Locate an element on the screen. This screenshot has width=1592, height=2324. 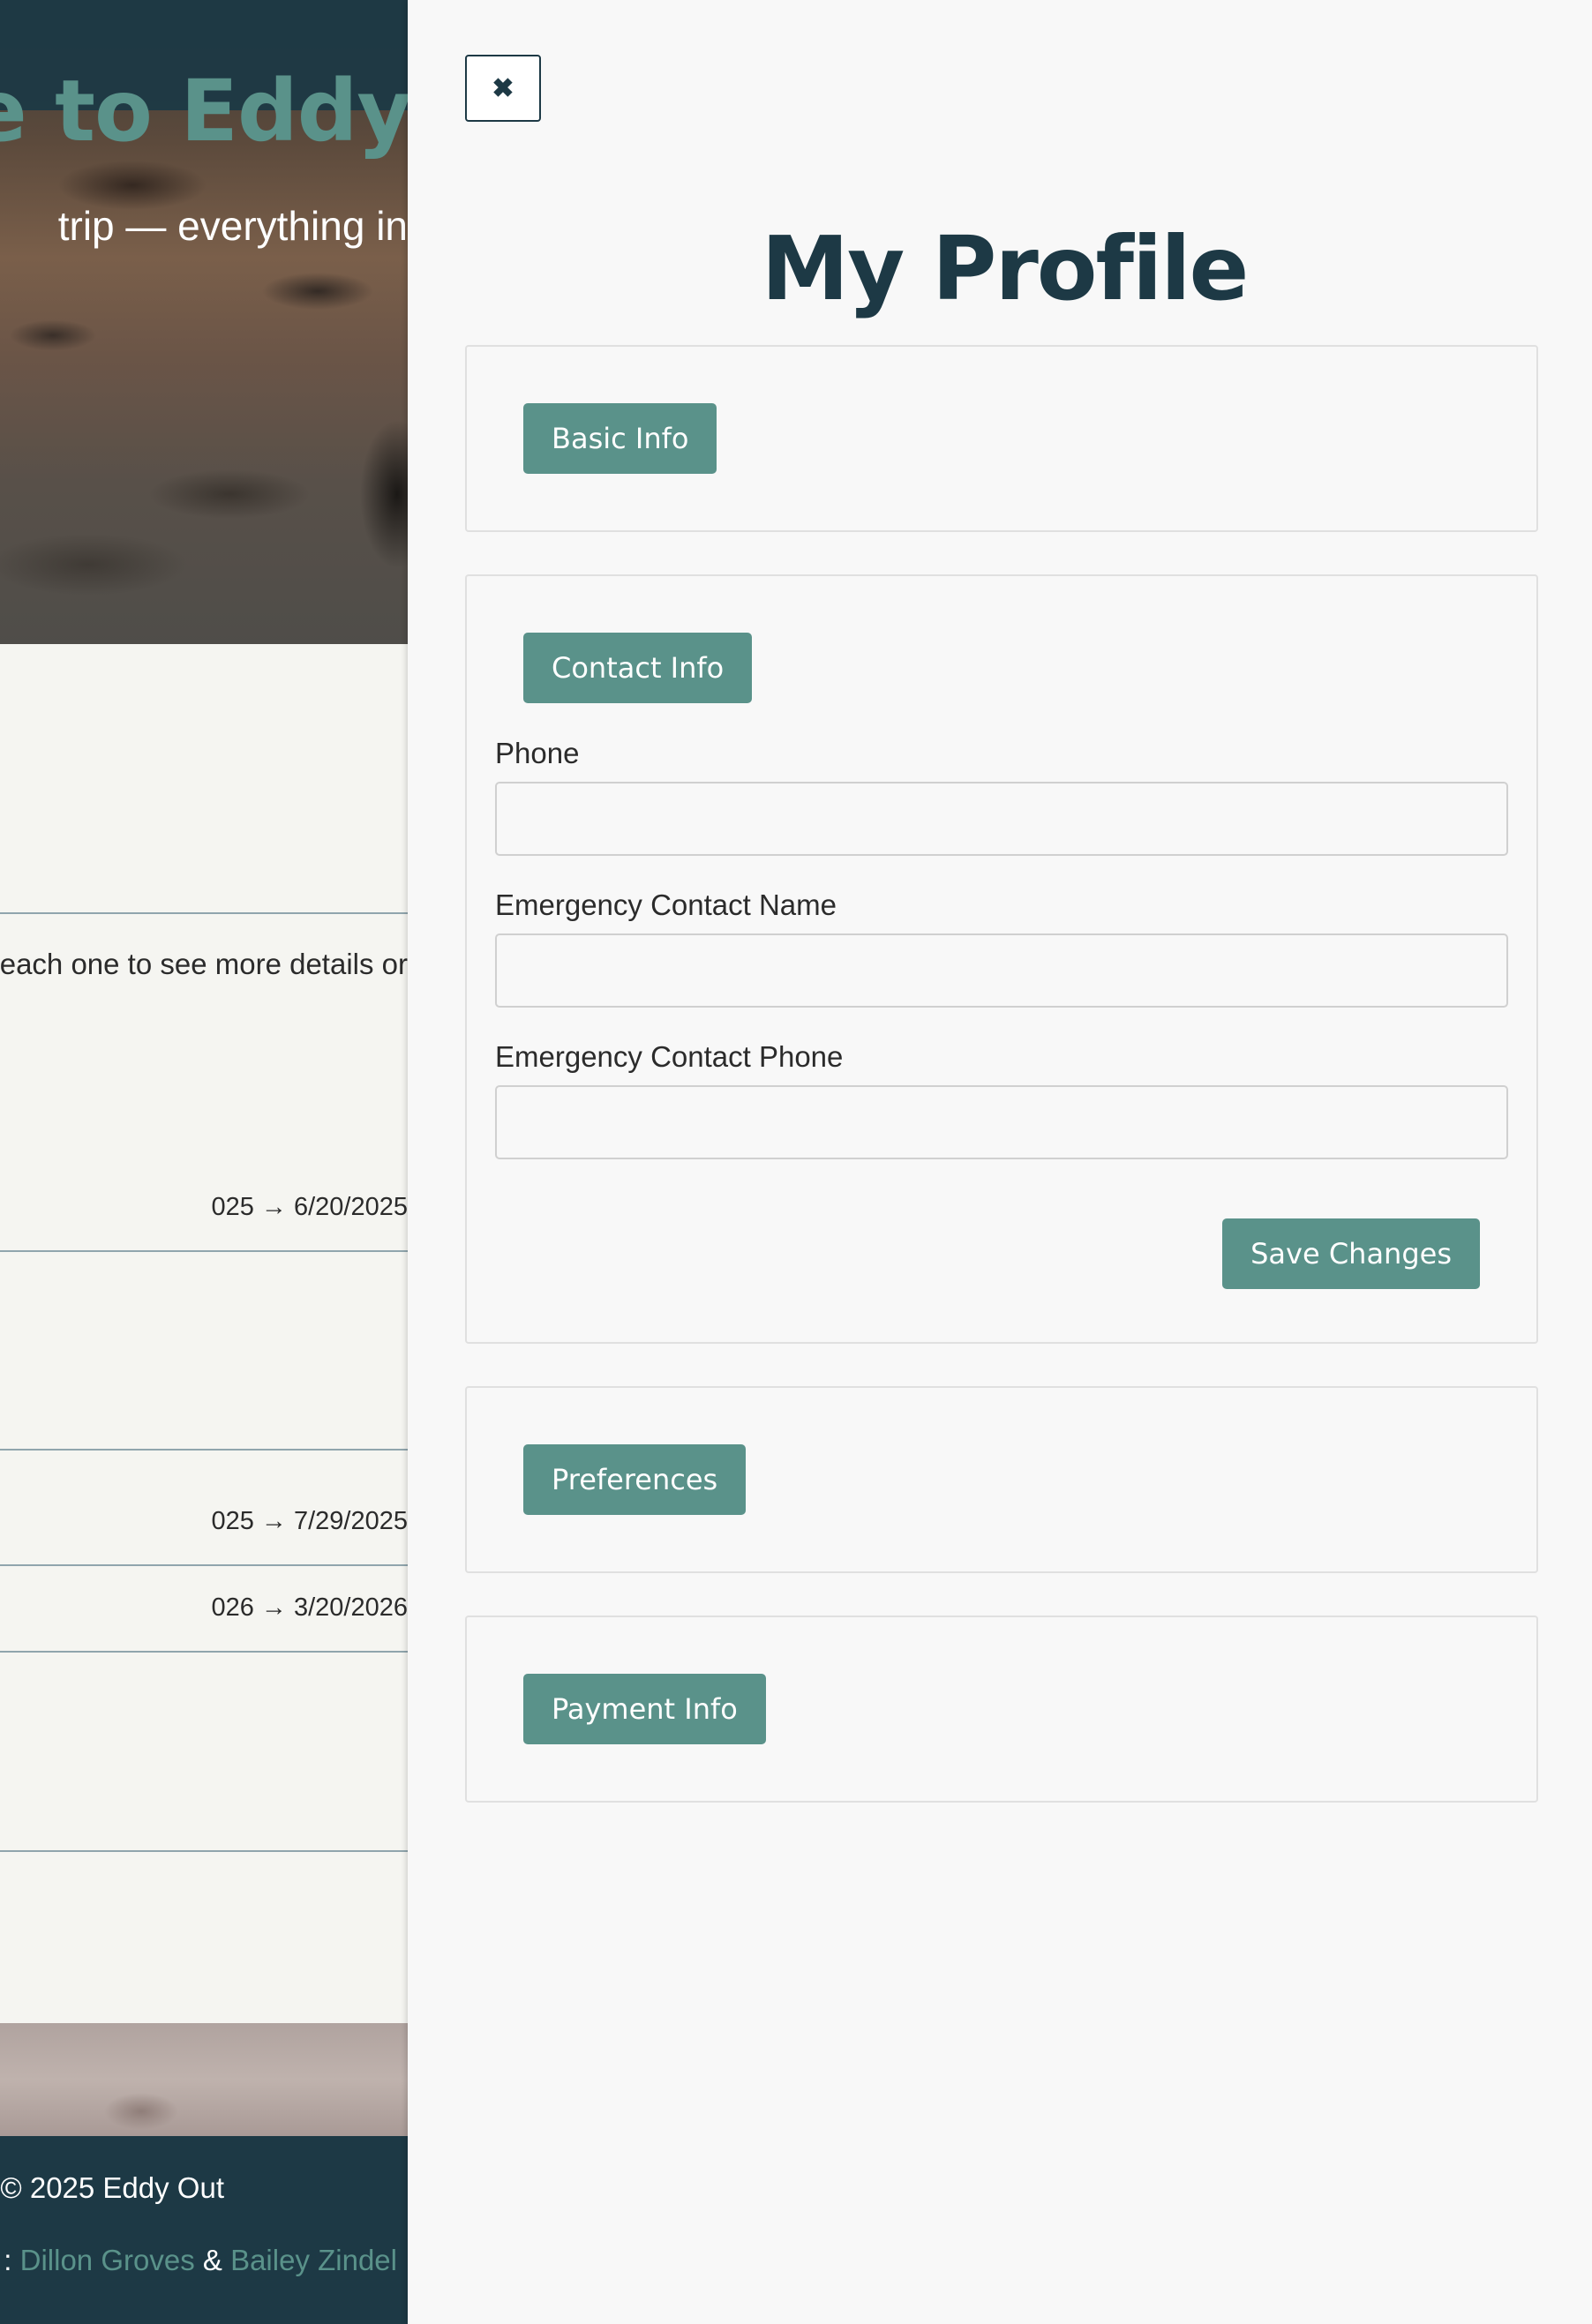
section-divider is located at coordinates (204, 913).